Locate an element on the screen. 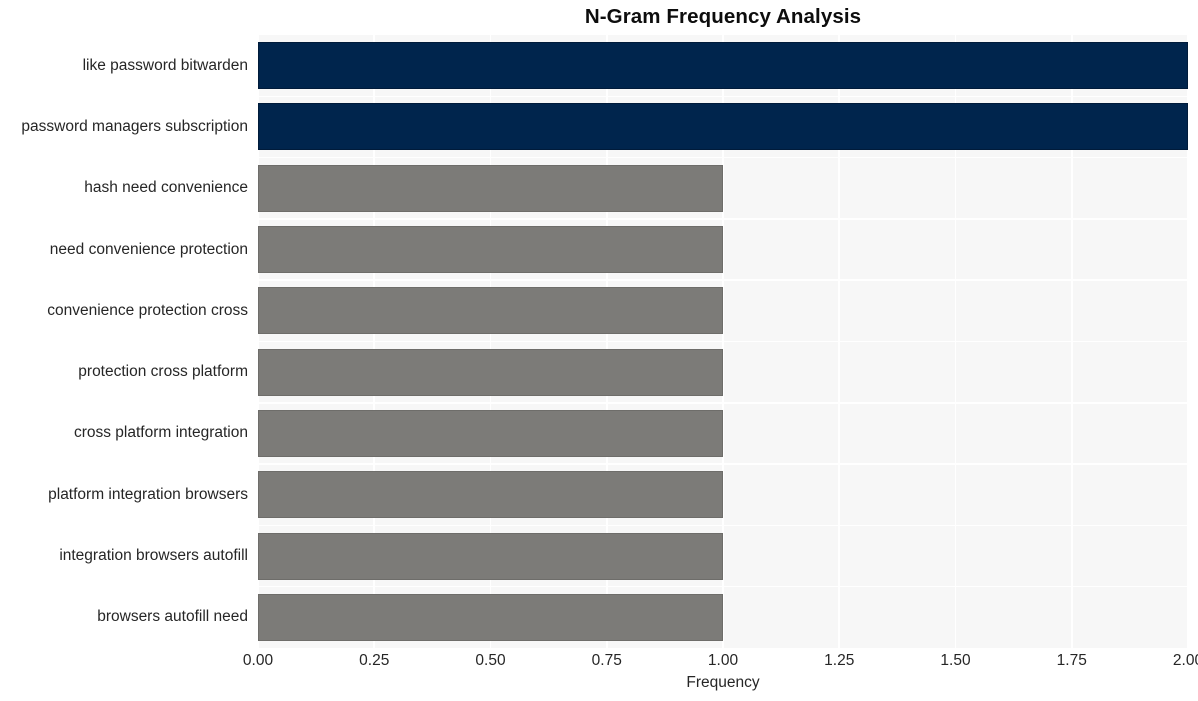  y-axis-tick-label: hash need convenience is located at coordinates (166, 188).